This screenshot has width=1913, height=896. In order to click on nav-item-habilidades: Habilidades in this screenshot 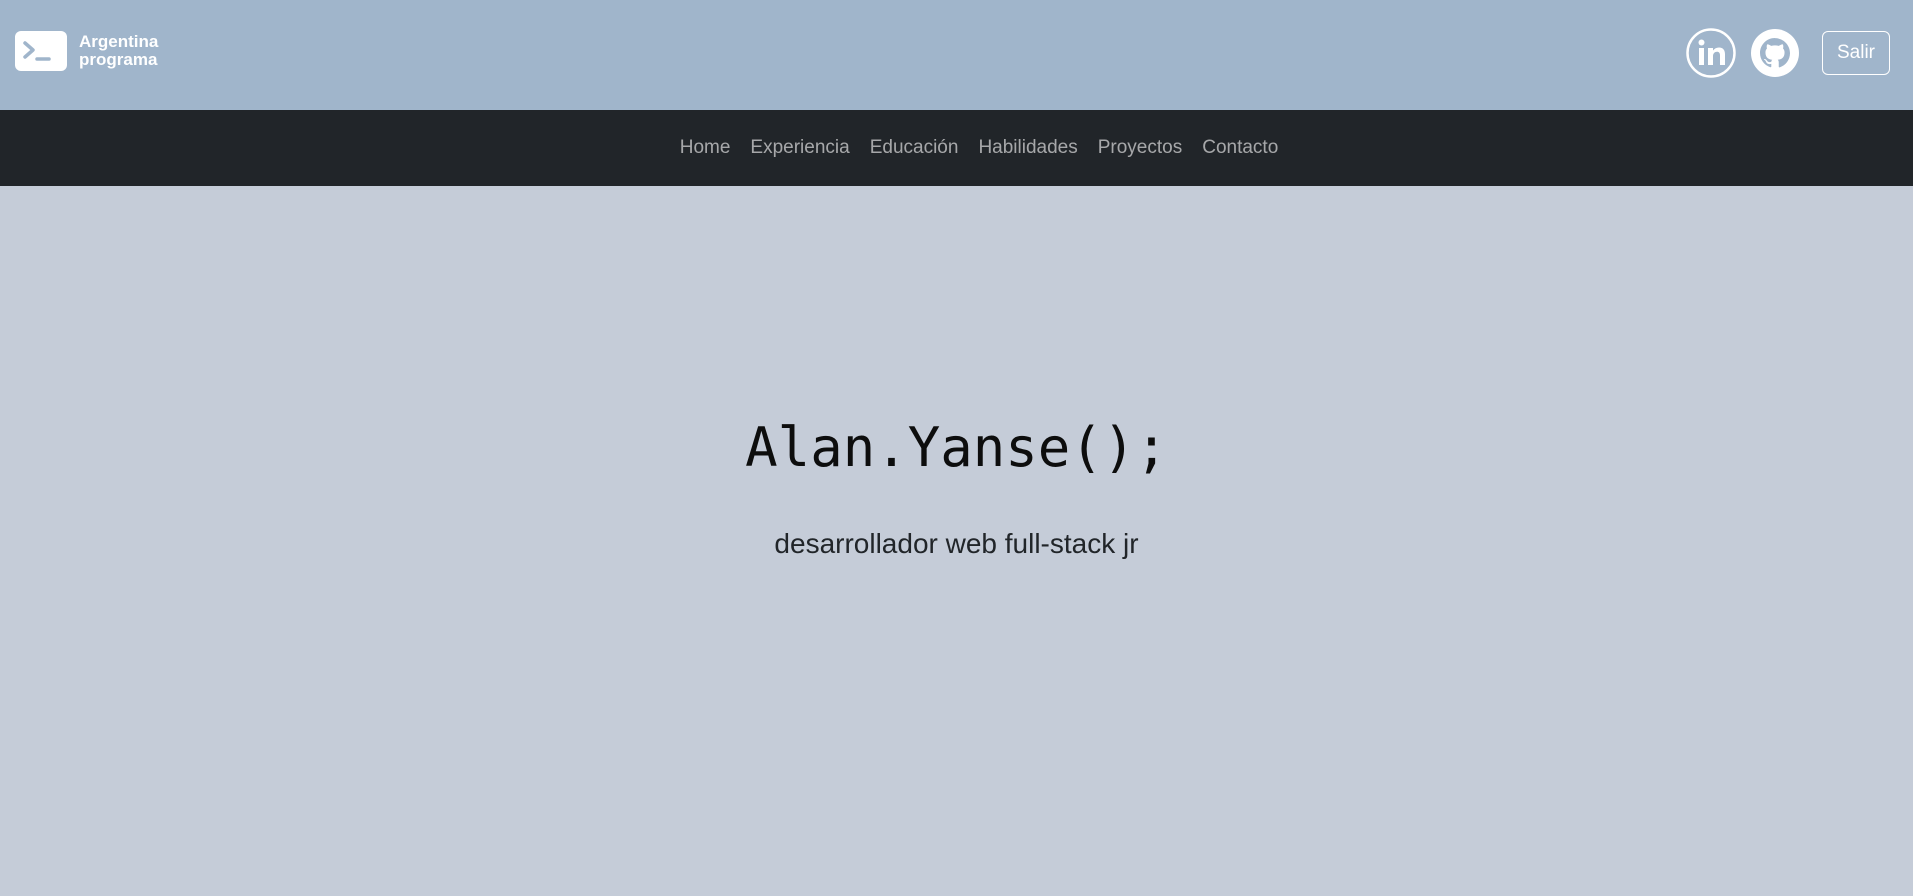, I will do `click(1027, 147)`.